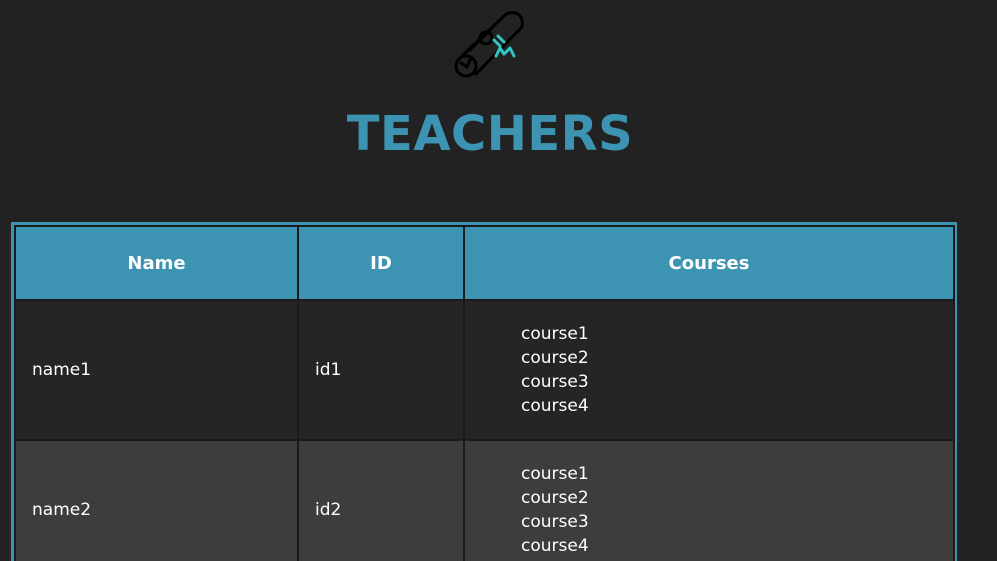  Describe the element at coordinates (156, 500) in the screenshot. I see `teacher-name-cell: name2` at that location.